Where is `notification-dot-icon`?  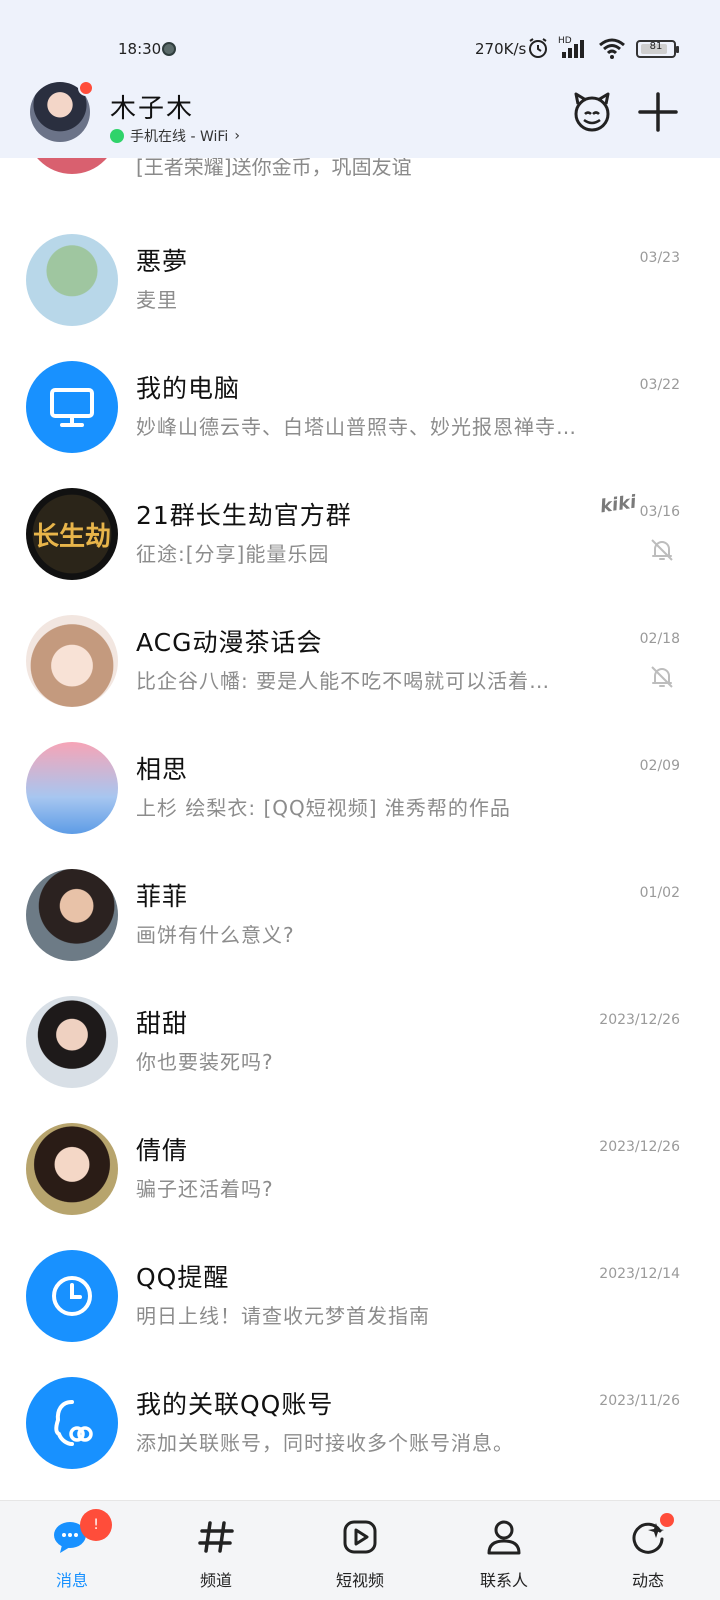 notification-dot-icon is located at coordinates (169, 49).